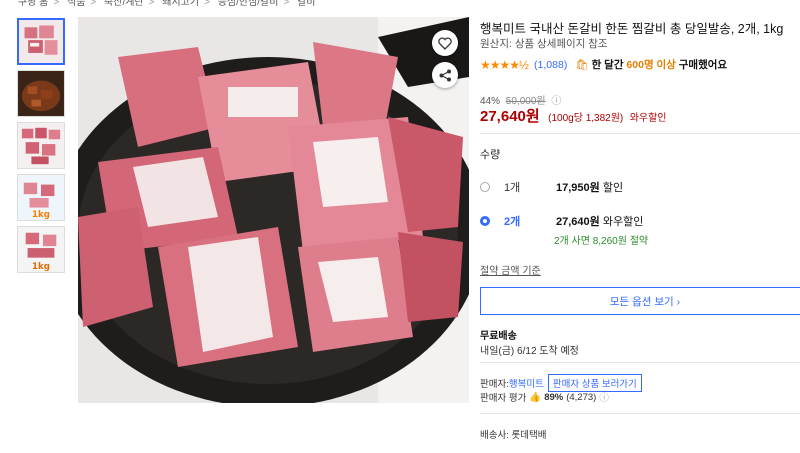 Image resolution: width=800 pixels, height=453 pixels. Describe the element at coordinates (581, 397) in the screenshot. I see `seller-rating-count: (4,273)` at that location.